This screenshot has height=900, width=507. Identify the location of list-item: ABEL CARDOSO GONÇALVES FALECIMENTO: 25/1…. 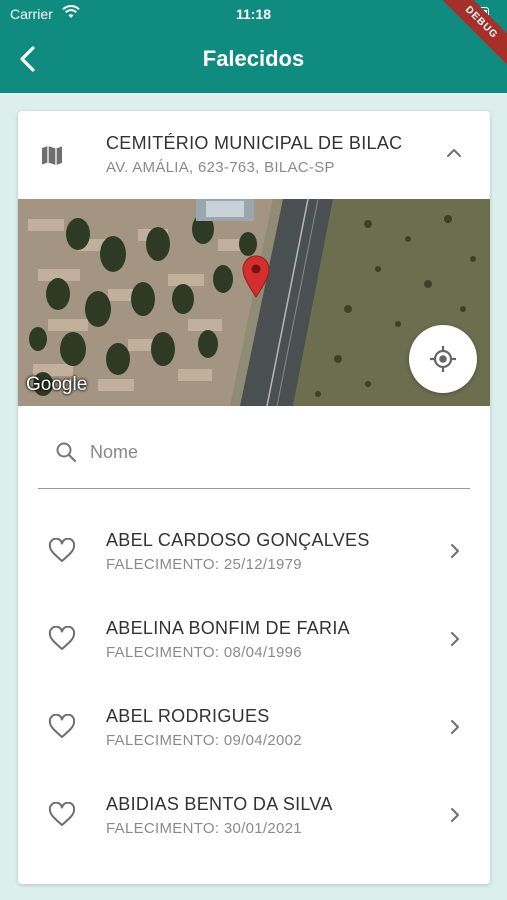
(254, 552).